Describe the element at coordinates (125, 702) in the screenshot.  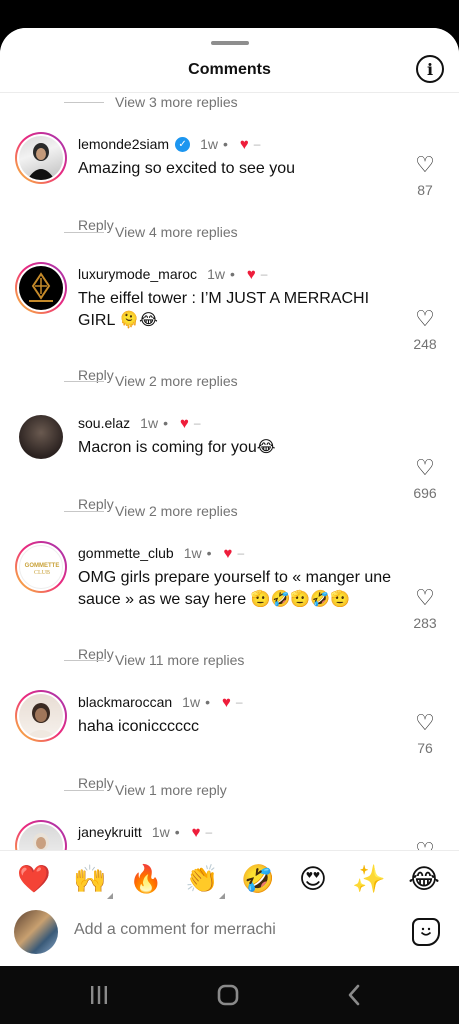
I see `comment-username: blackmaroccan` at that location.